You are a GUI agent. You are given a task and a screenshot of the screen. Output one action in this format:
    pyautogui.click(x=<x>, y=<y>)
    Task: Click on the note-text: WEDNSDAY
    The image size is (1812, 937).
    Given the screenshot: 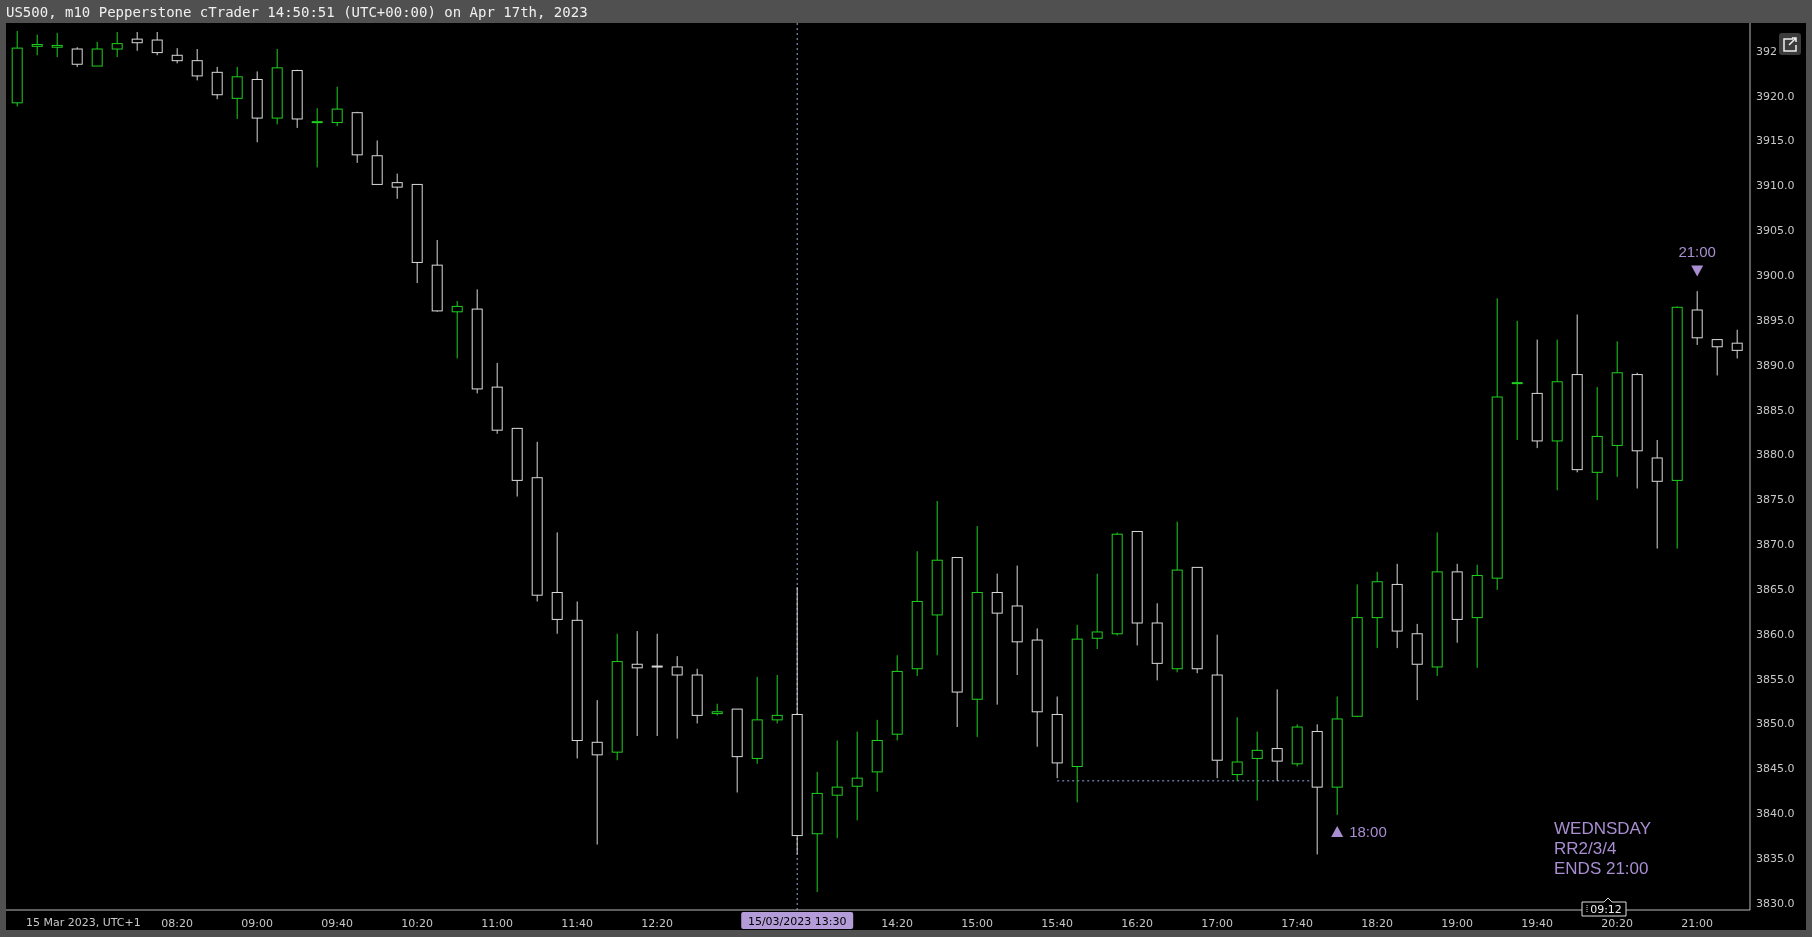 What is the action you would take?
    pyautogui.click(x=1602, y=828)
    